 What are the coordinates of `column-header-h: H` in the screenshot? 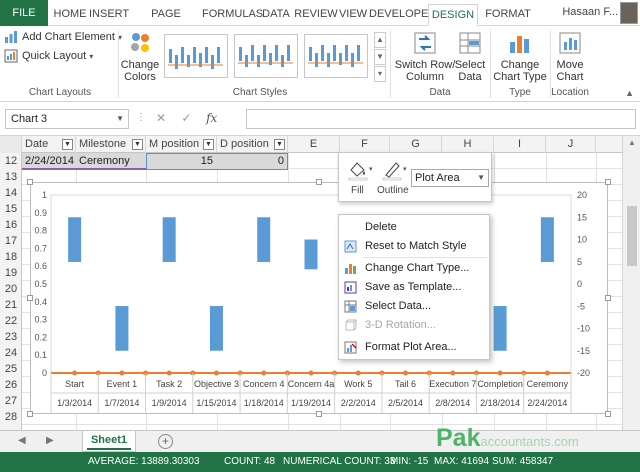 It's located at (468, 144).